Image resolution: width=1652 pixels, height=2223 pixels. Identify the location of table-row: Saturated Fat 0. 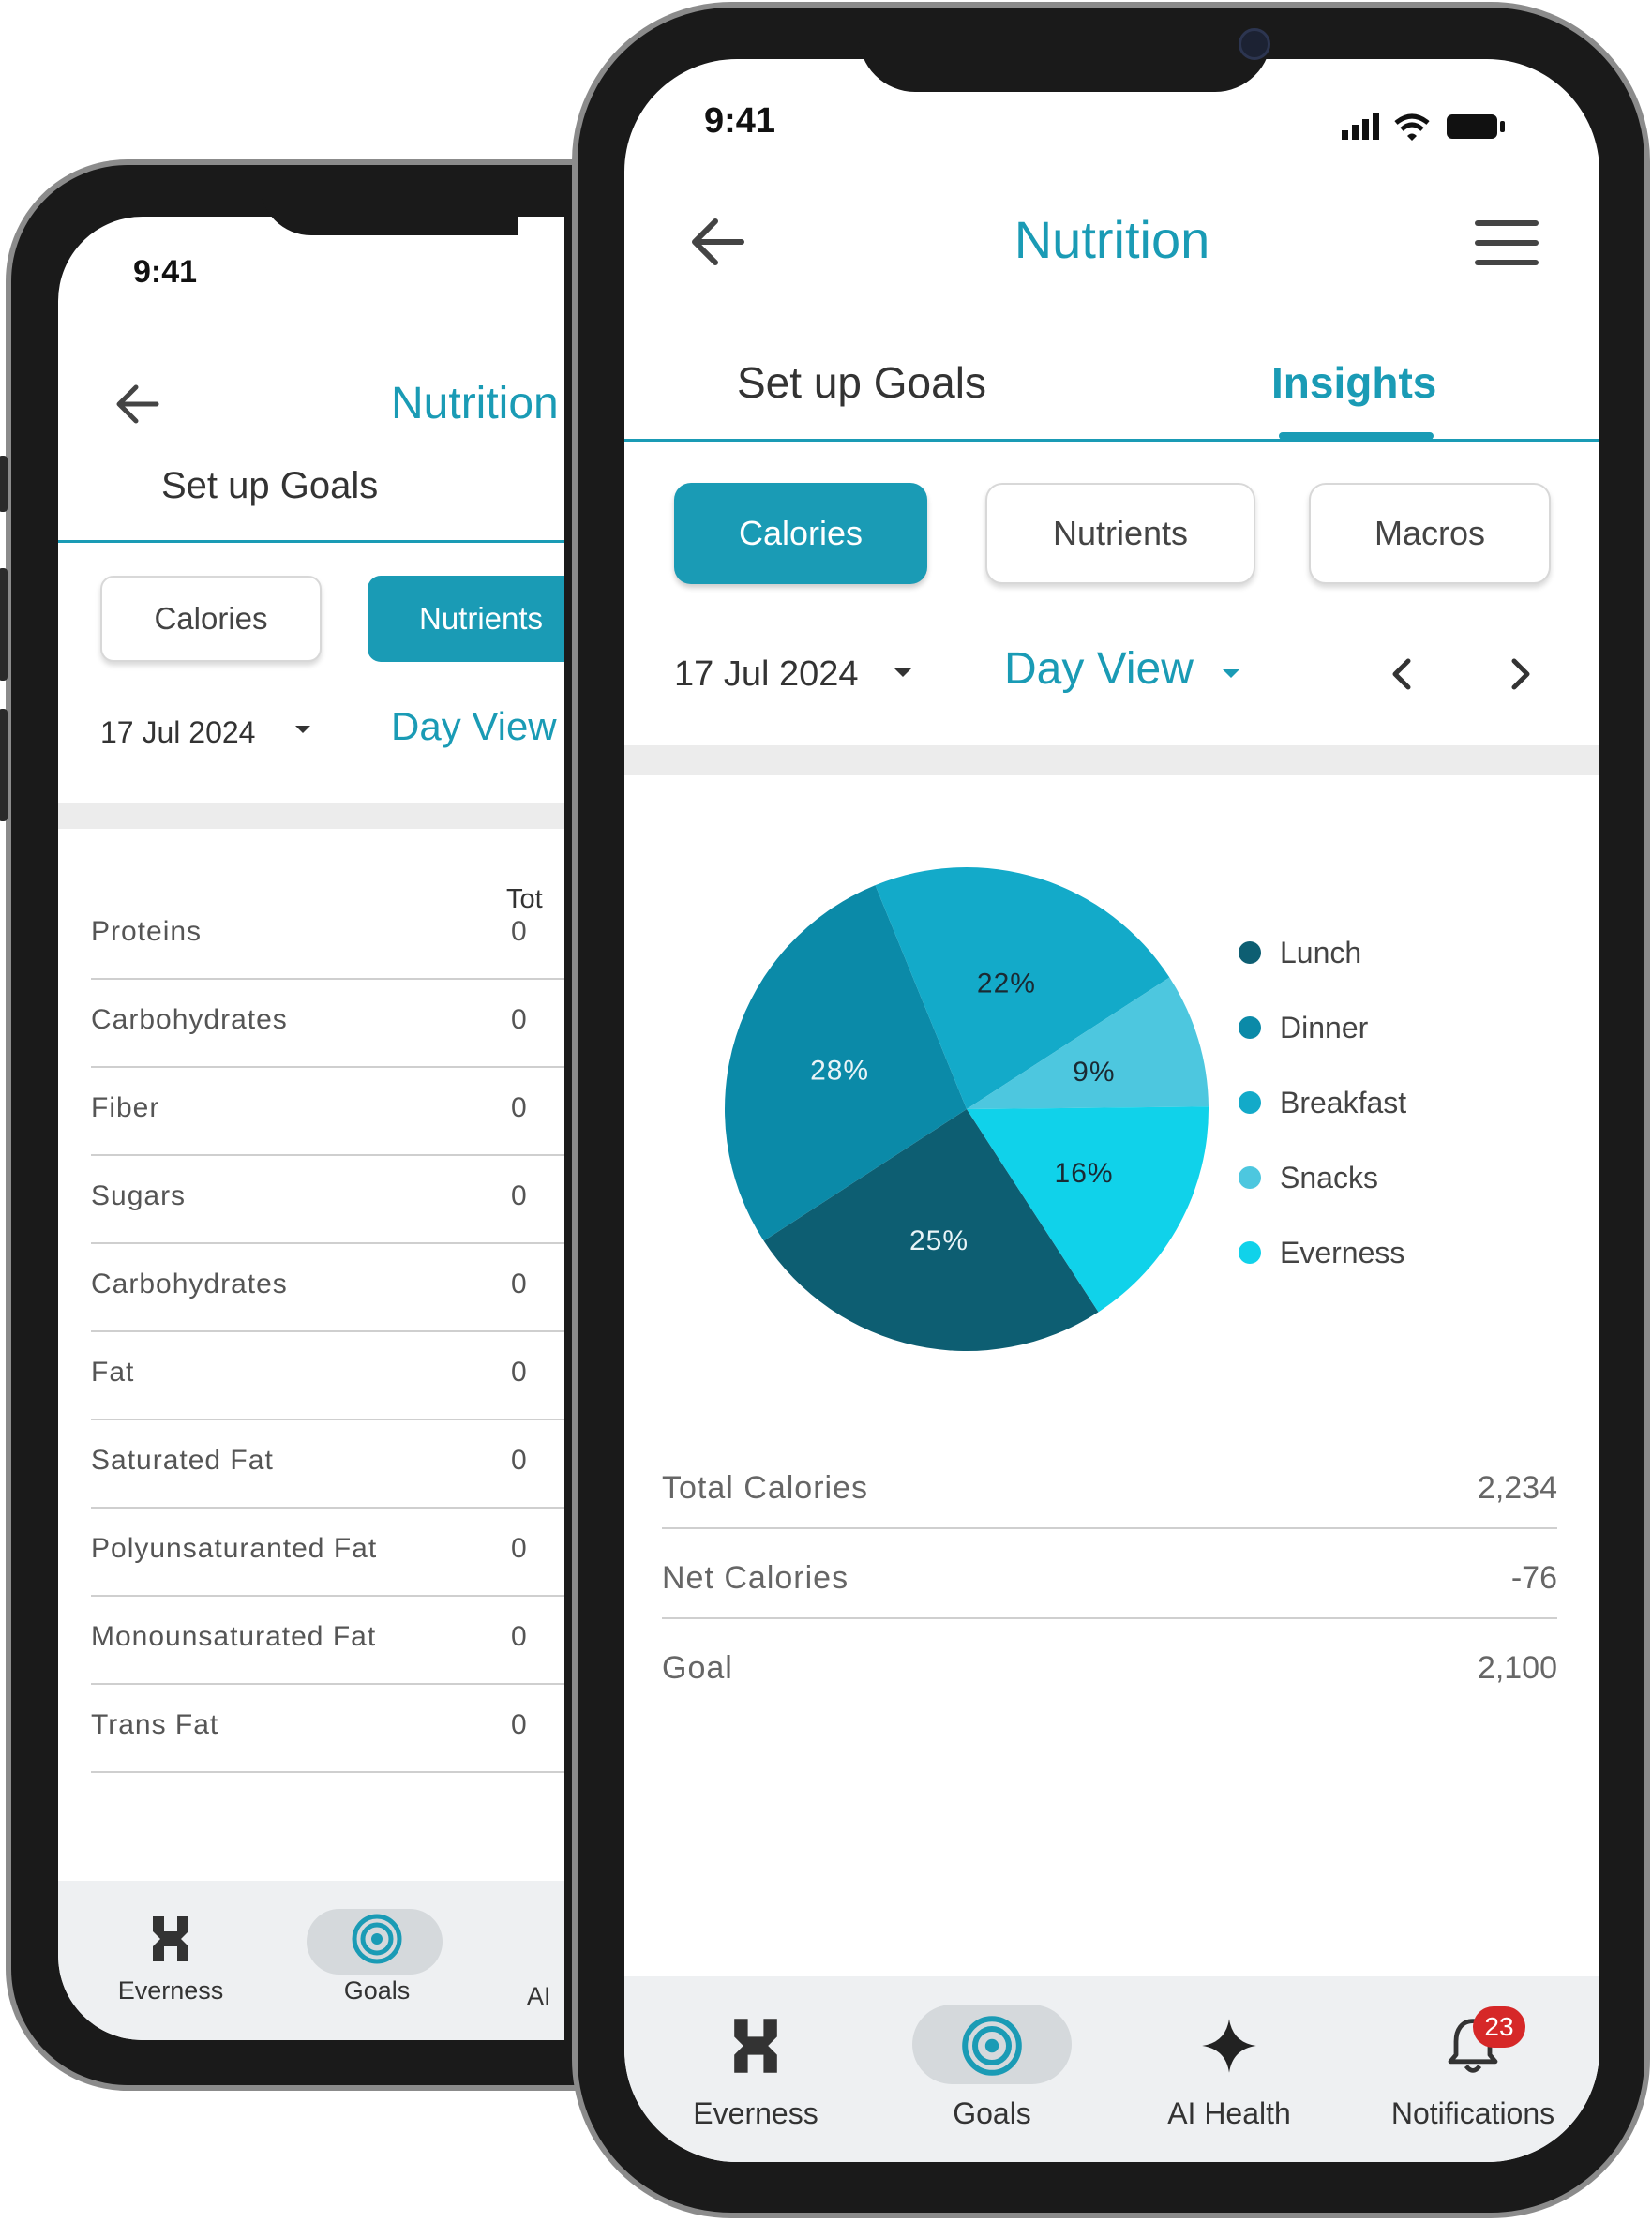
(327, 1464).